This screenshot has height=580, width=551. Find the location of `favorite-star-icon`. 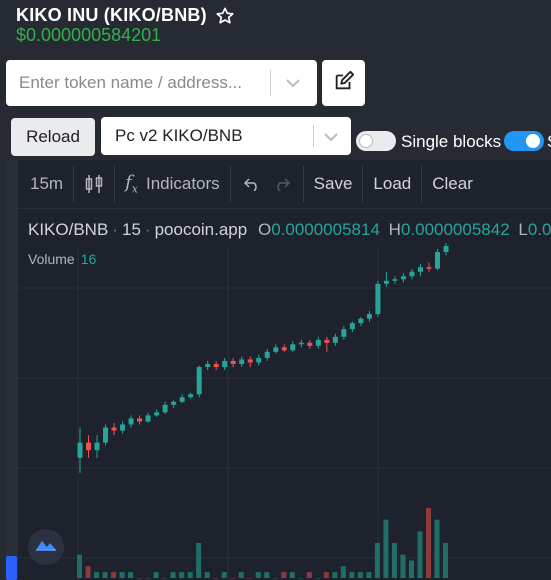

favorite-star-icon is located at coordinates (225, 16).